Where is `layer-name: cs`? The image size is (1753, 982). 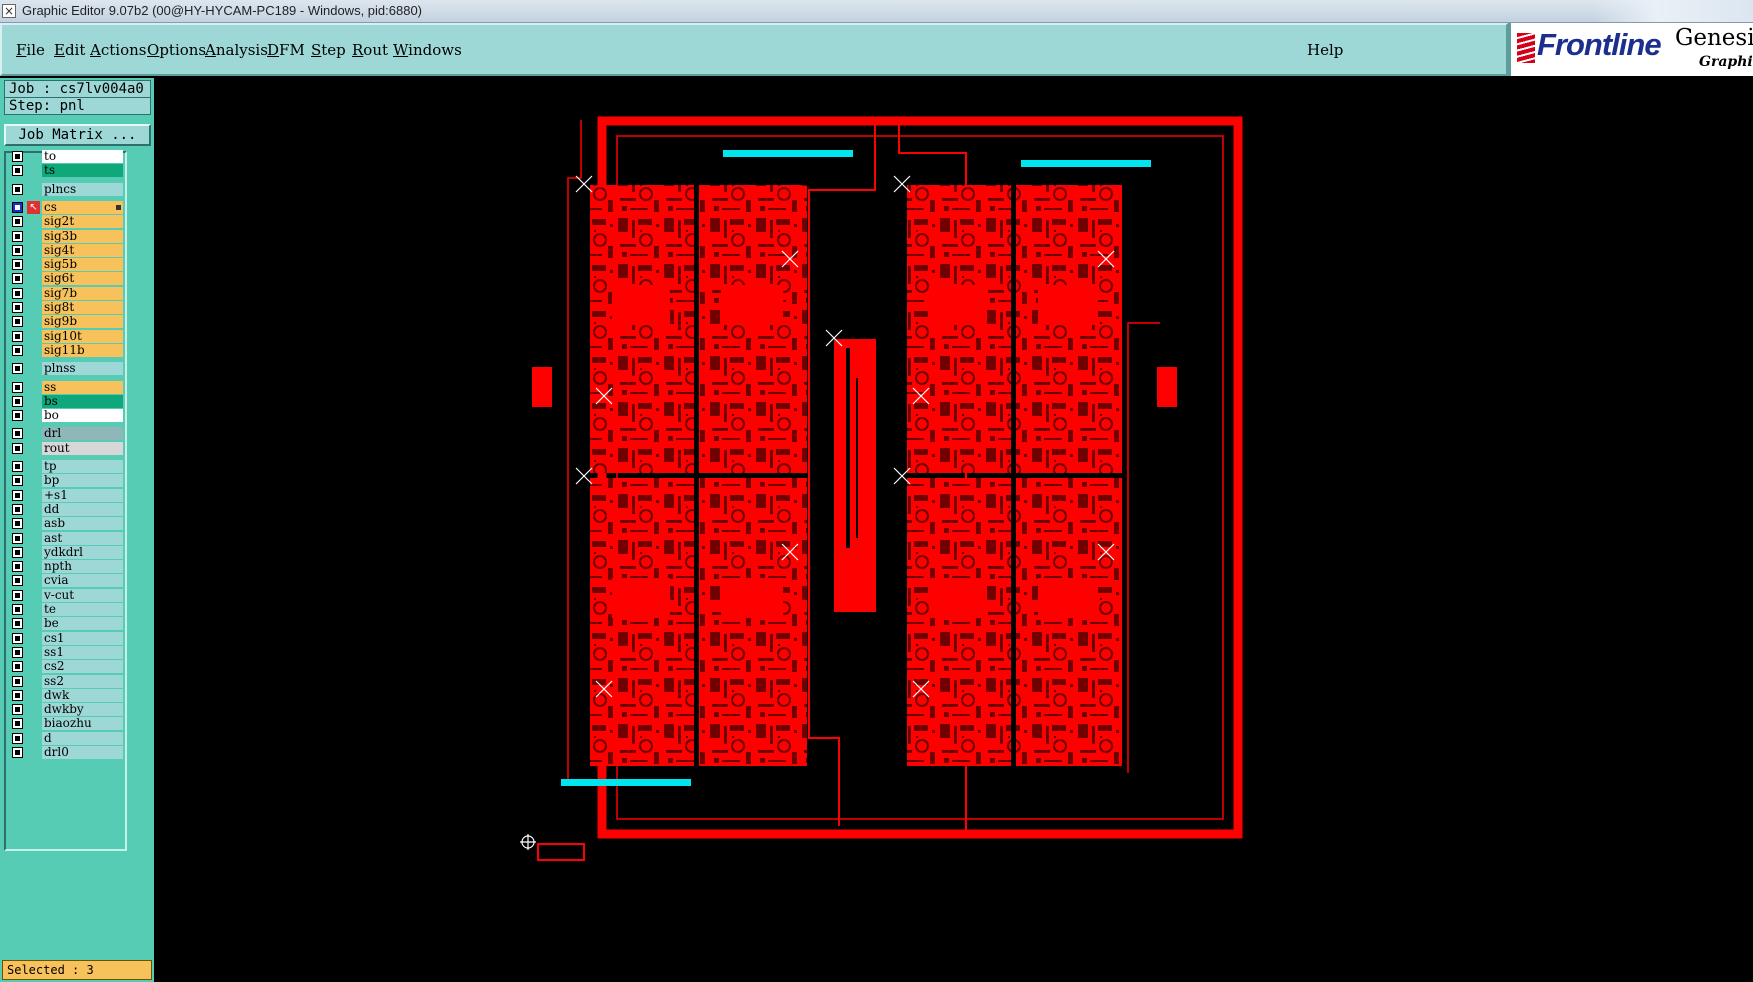 layer-name: cs is located at coordinates (82, 207).